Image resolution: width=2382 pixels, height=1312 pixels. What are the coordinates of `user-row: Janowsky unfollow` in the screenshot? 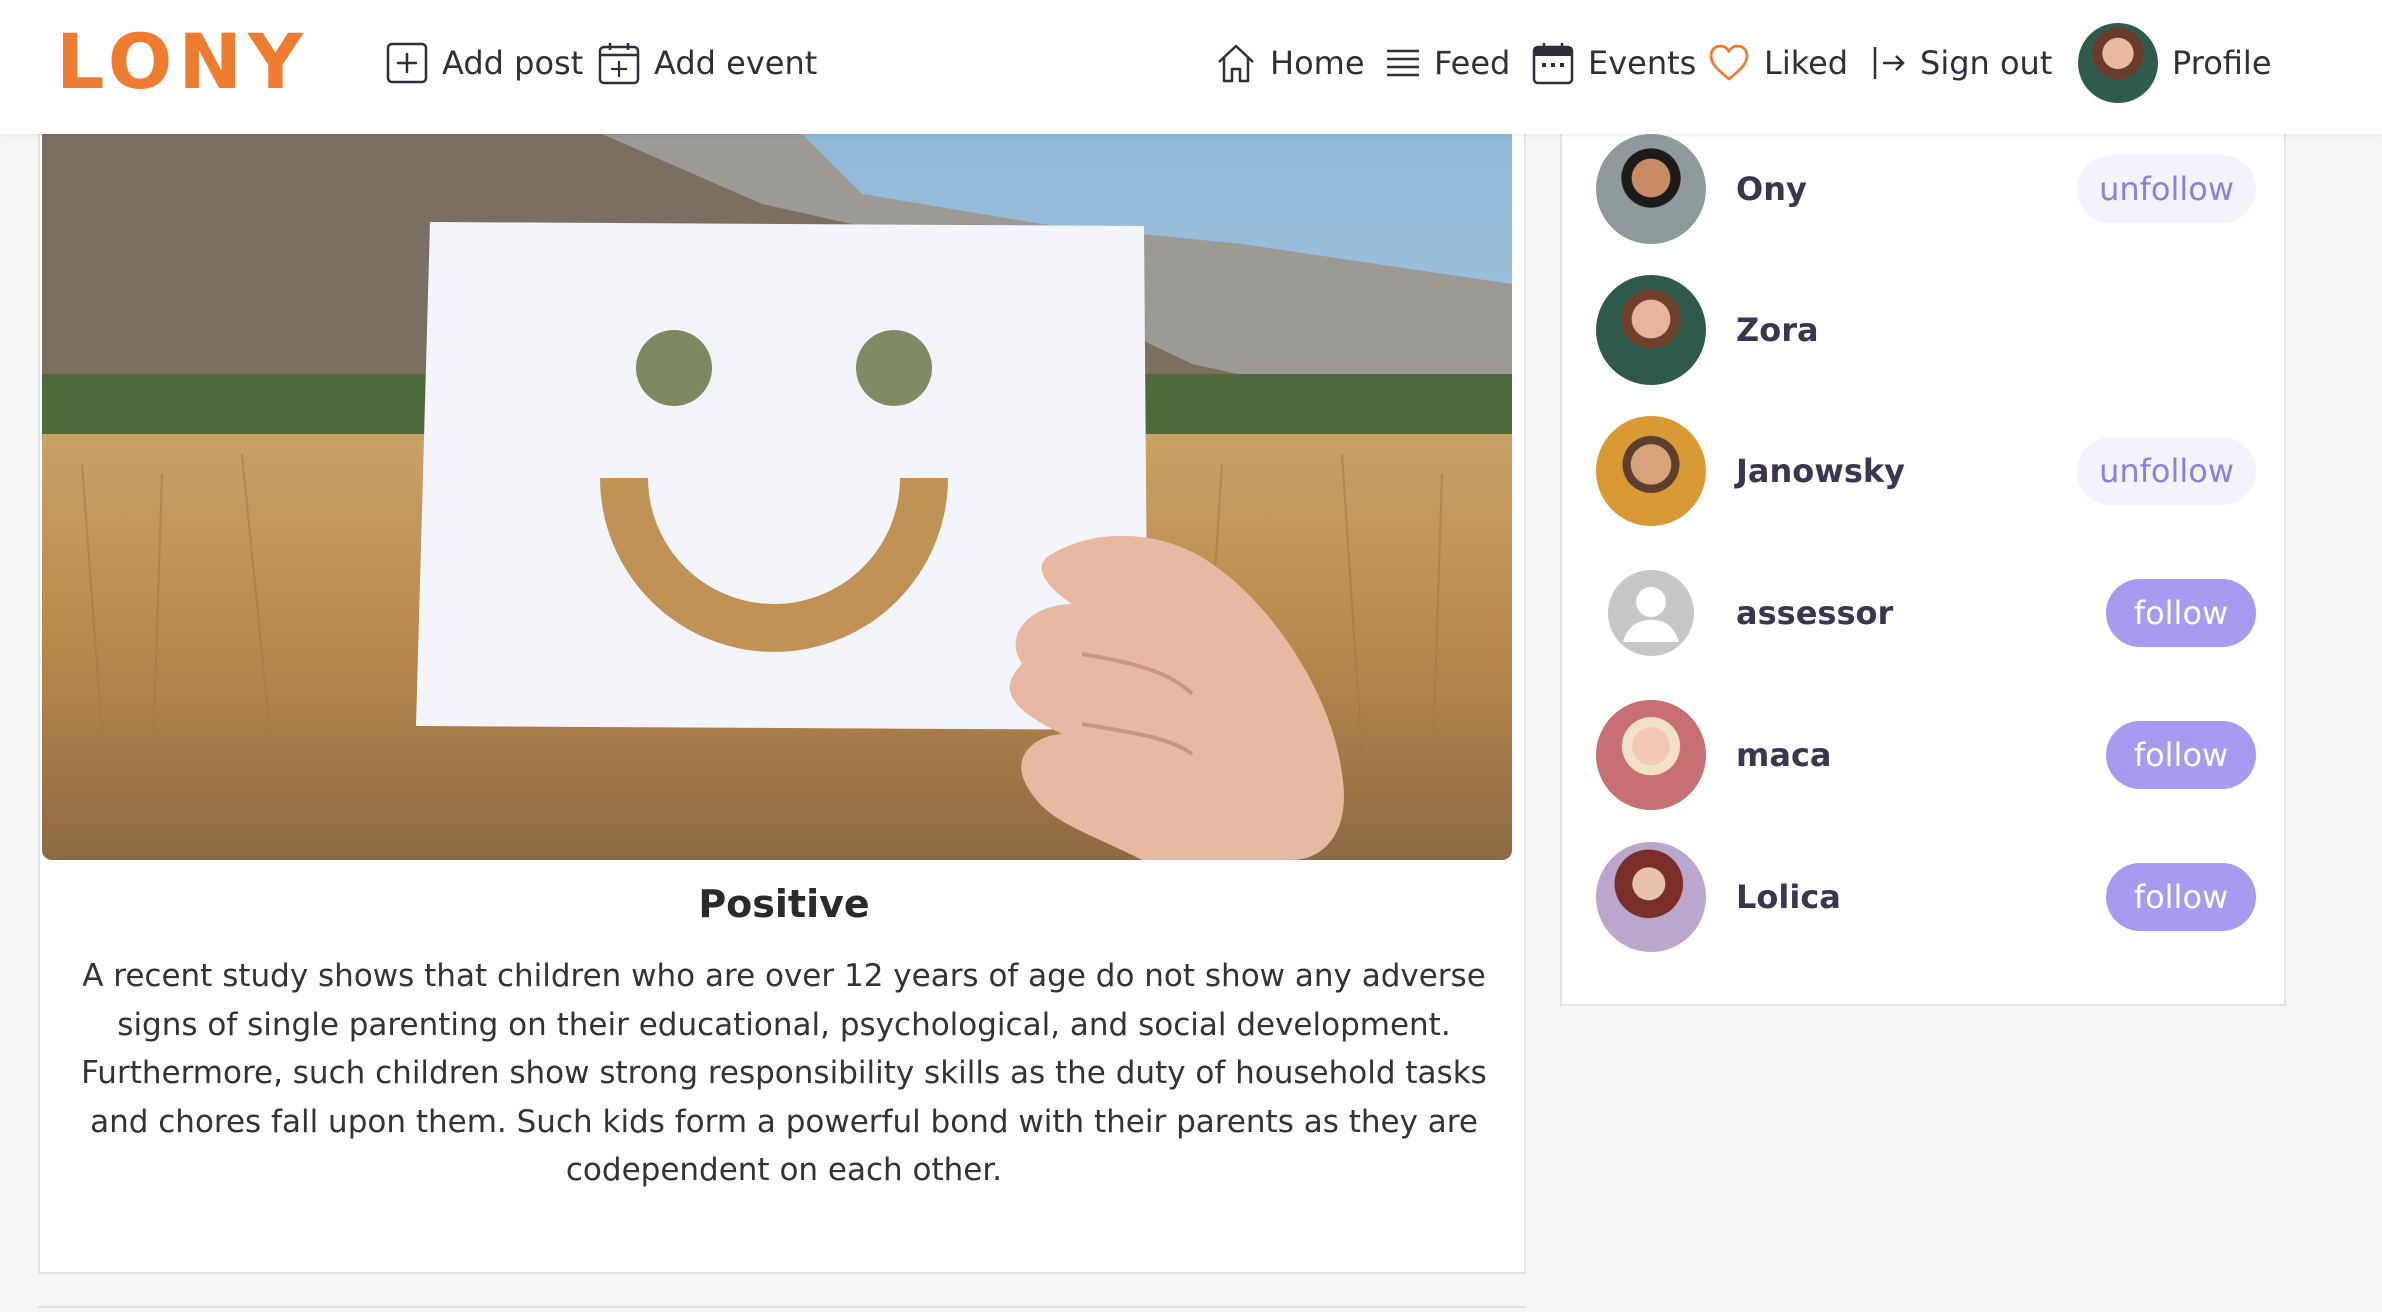 It's located at (1926, 471).